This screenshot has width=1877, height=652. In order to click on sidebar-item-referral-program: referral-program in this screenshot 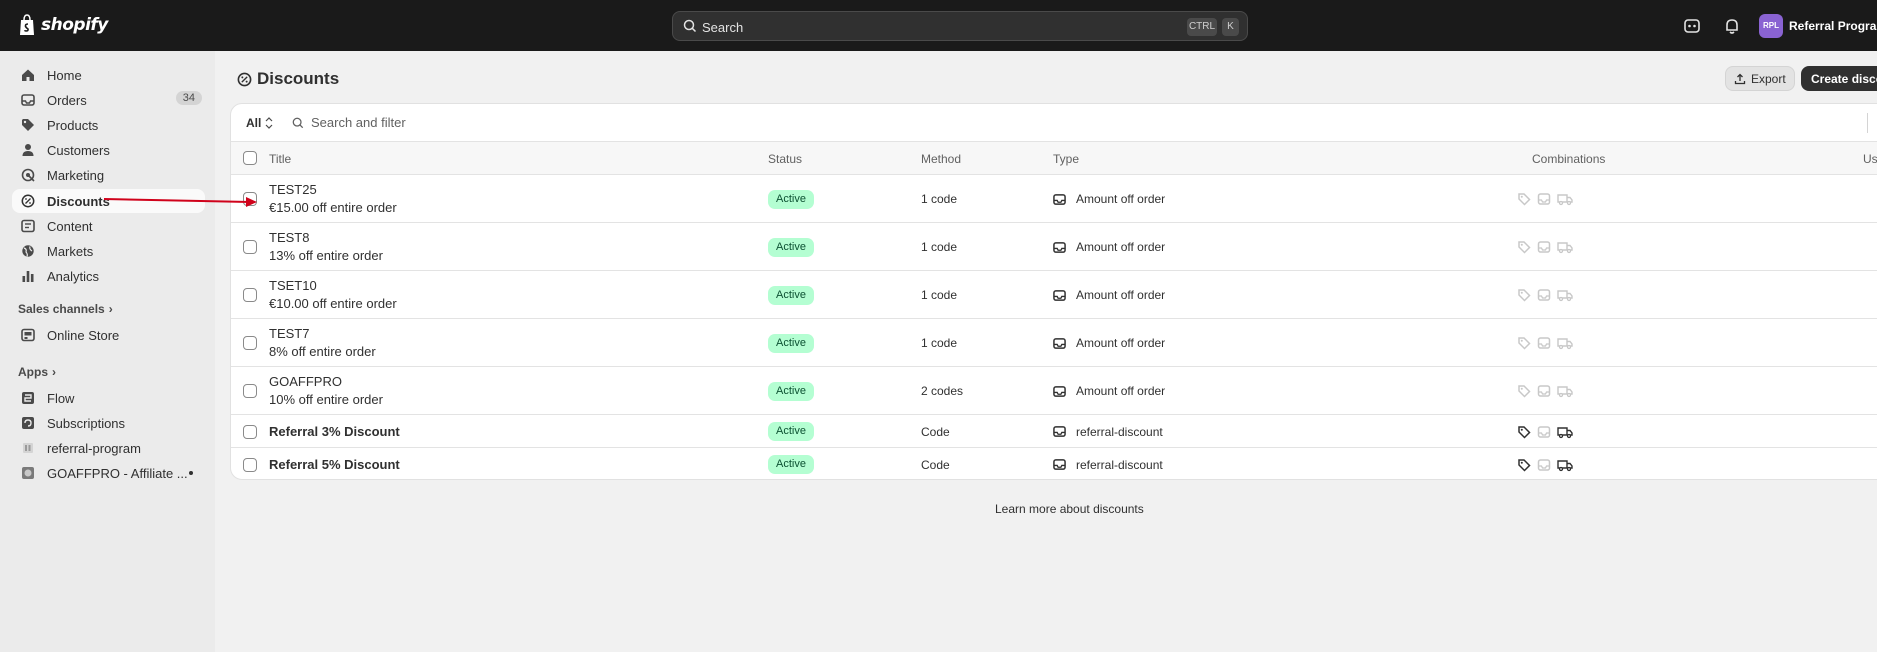, I will do `click(108, 448)`.